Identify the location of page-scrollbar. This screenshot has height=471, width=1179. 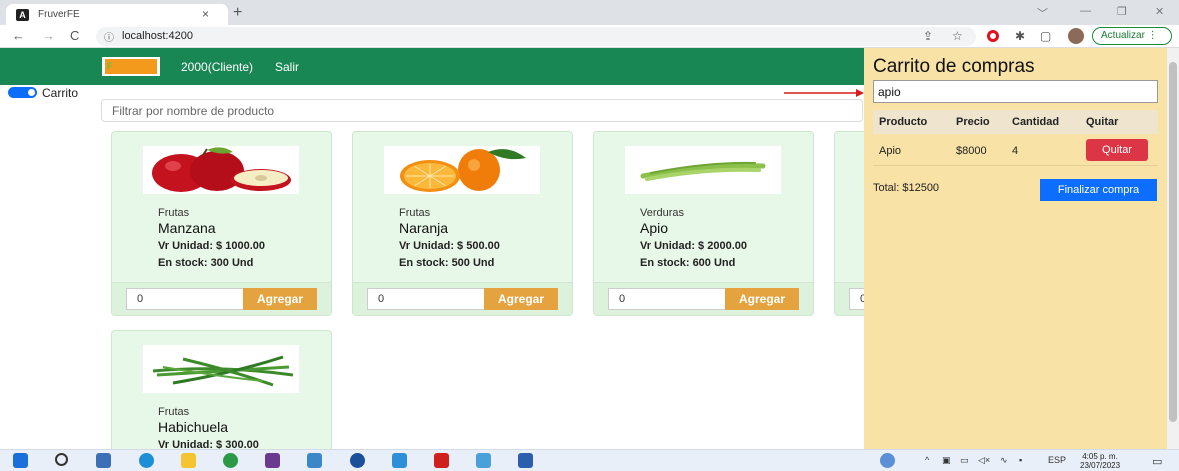
(1173, 248).